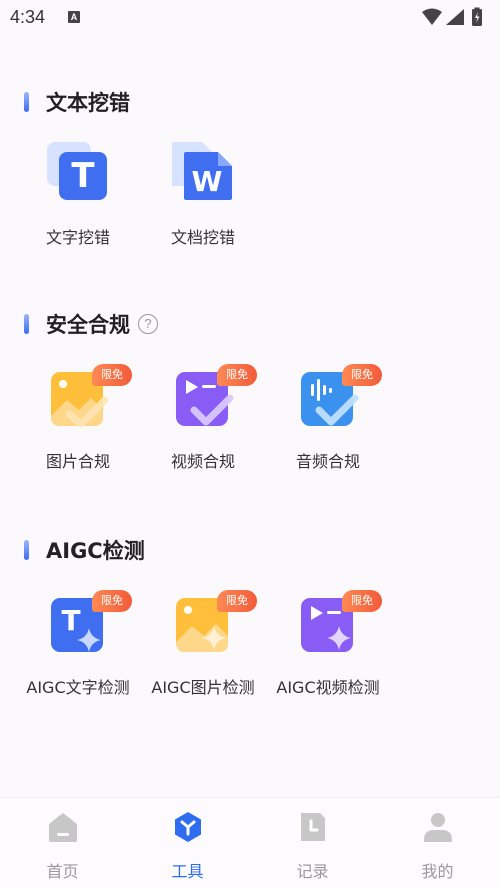  I want to click on tool-label: 文字挖错, so click(77, 237).